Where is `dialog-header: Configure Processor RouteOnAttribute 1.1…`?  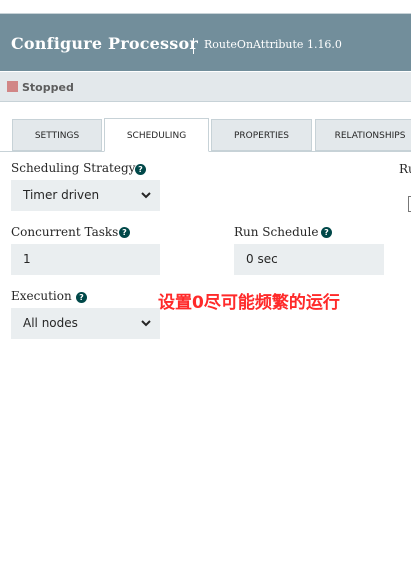
dialog-header: Configure Processor RouteOnAttribute 1.1… is located at coordinates (205, 42).